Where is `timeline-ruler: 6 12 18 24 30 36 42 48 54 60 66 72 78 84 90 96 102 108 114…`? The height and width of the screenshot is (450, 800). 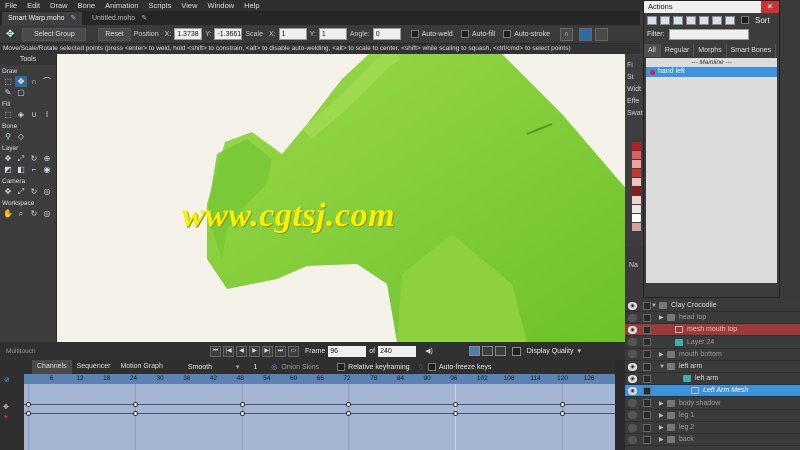 timeline-ruler: 6 12 18 24 30 36 42 48 54 60 66 72 78 84 90 96 102 108 114… is located at coordinates (319, 379).